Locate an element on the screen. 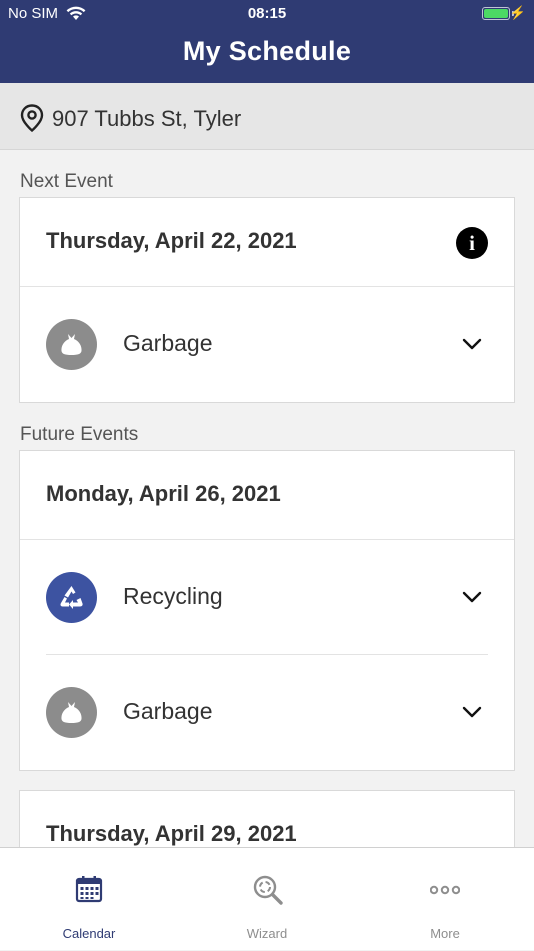 The image size is (534, 951). status-time: 08:15 is located at coordinates (267, 13).